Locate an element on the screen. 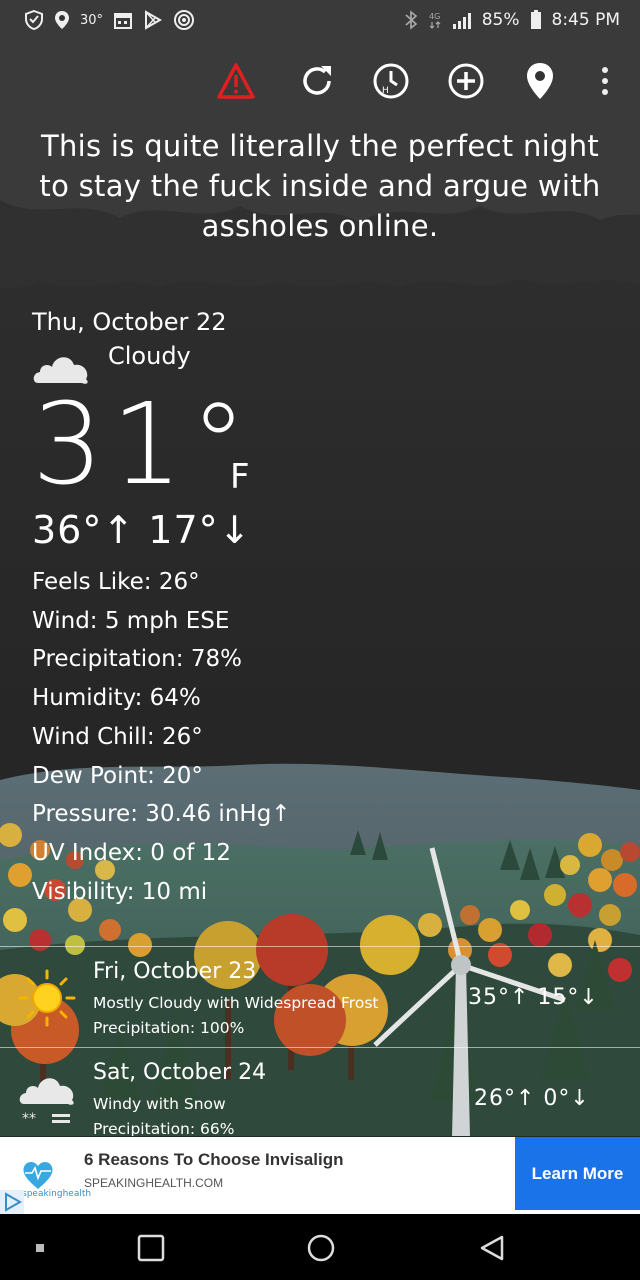 The image size is (640, 1280). learn-more-button: Learn More is located at coordinates (577, 1173).